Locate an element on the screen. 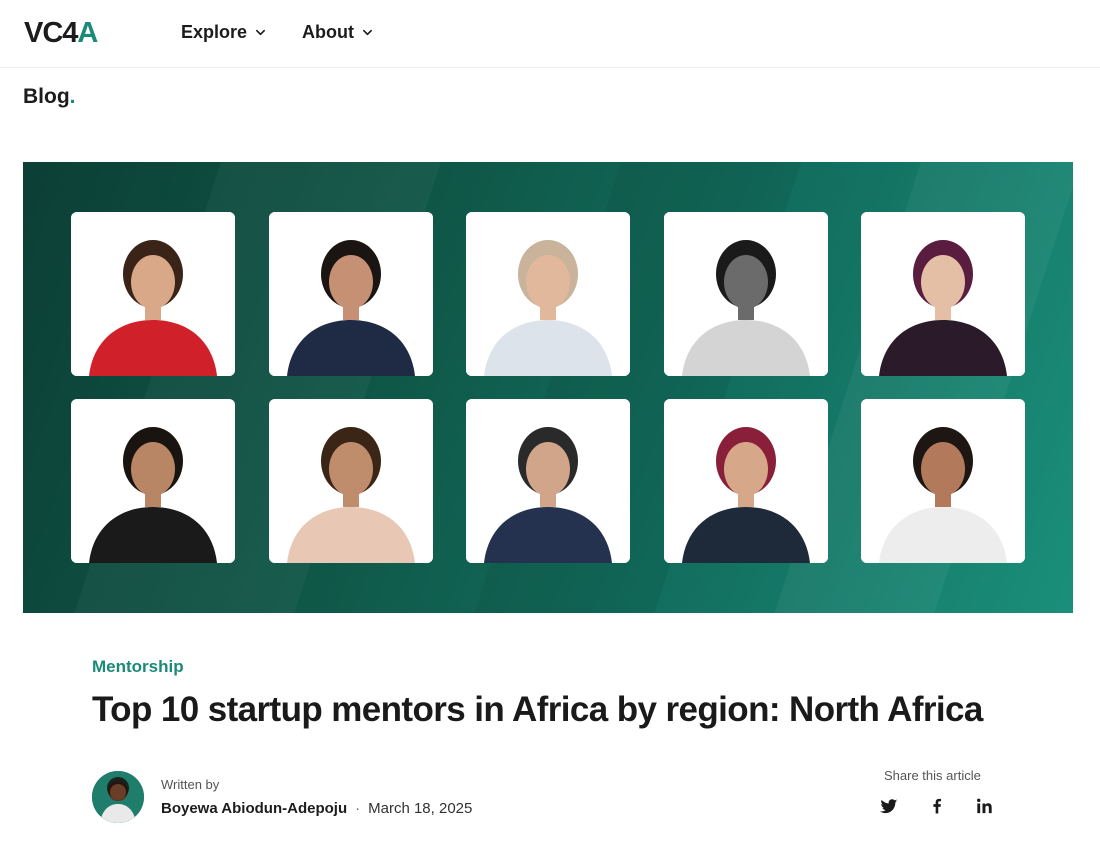 Image resolution: width=1100 pixels, height=863 pixels. category-link: Mentorship is located at coordinates (138, 667).